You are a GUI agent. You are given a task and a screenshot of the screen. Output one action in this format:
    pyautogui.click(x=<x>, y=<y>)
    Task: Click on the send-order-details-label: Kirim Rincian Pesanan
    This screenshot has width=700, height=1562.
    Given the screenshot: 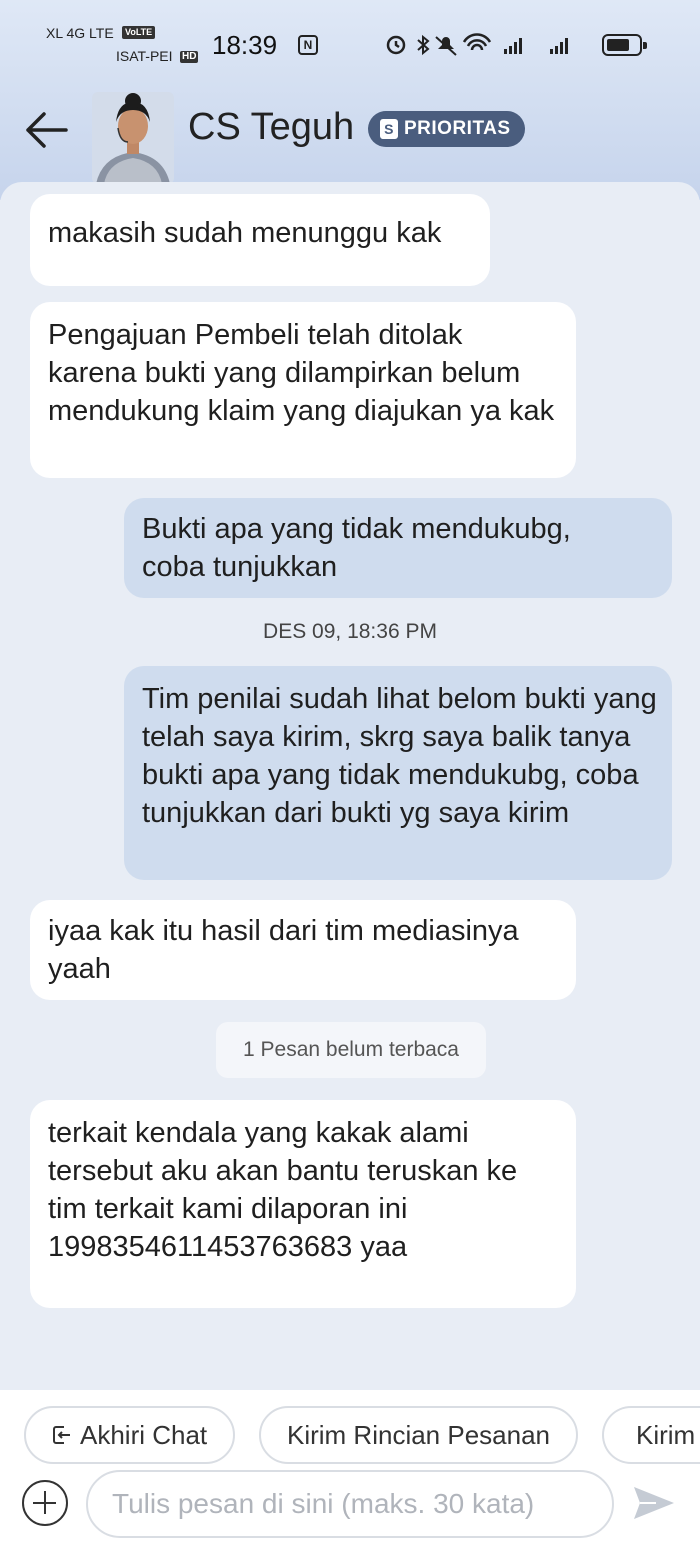 What is the action you would take?
    pyautogui.click(x=419, y=1435)
    